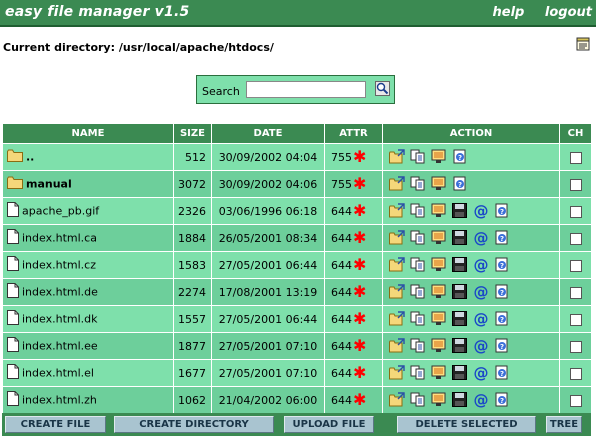  I want to click on tree-button: TREE, so click(564, 424).